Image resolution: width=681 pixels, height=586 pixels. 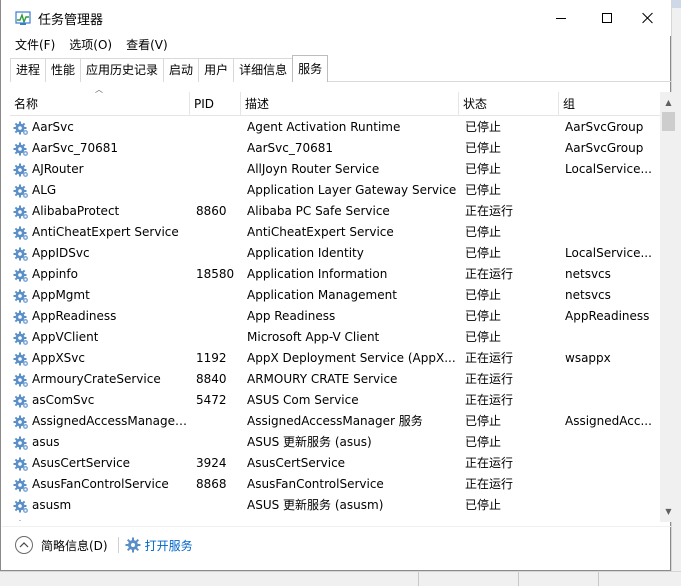 What do you see at coordinates (24, 545) in the screenshot?
I see `chevron-up-circle-icon` at bounding box center [24, 545].